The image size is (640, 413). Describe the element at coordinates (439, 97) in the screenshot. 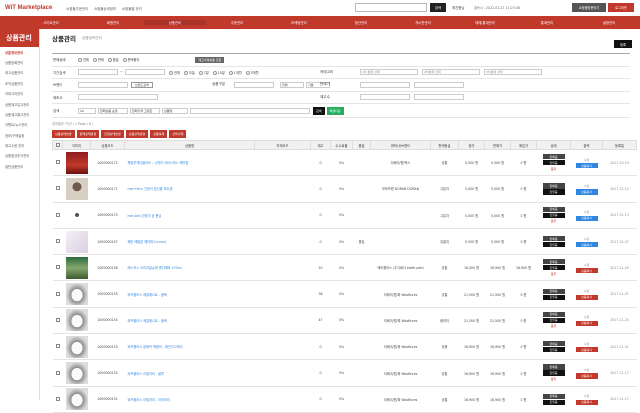

I see `stock-to-input` at that location.